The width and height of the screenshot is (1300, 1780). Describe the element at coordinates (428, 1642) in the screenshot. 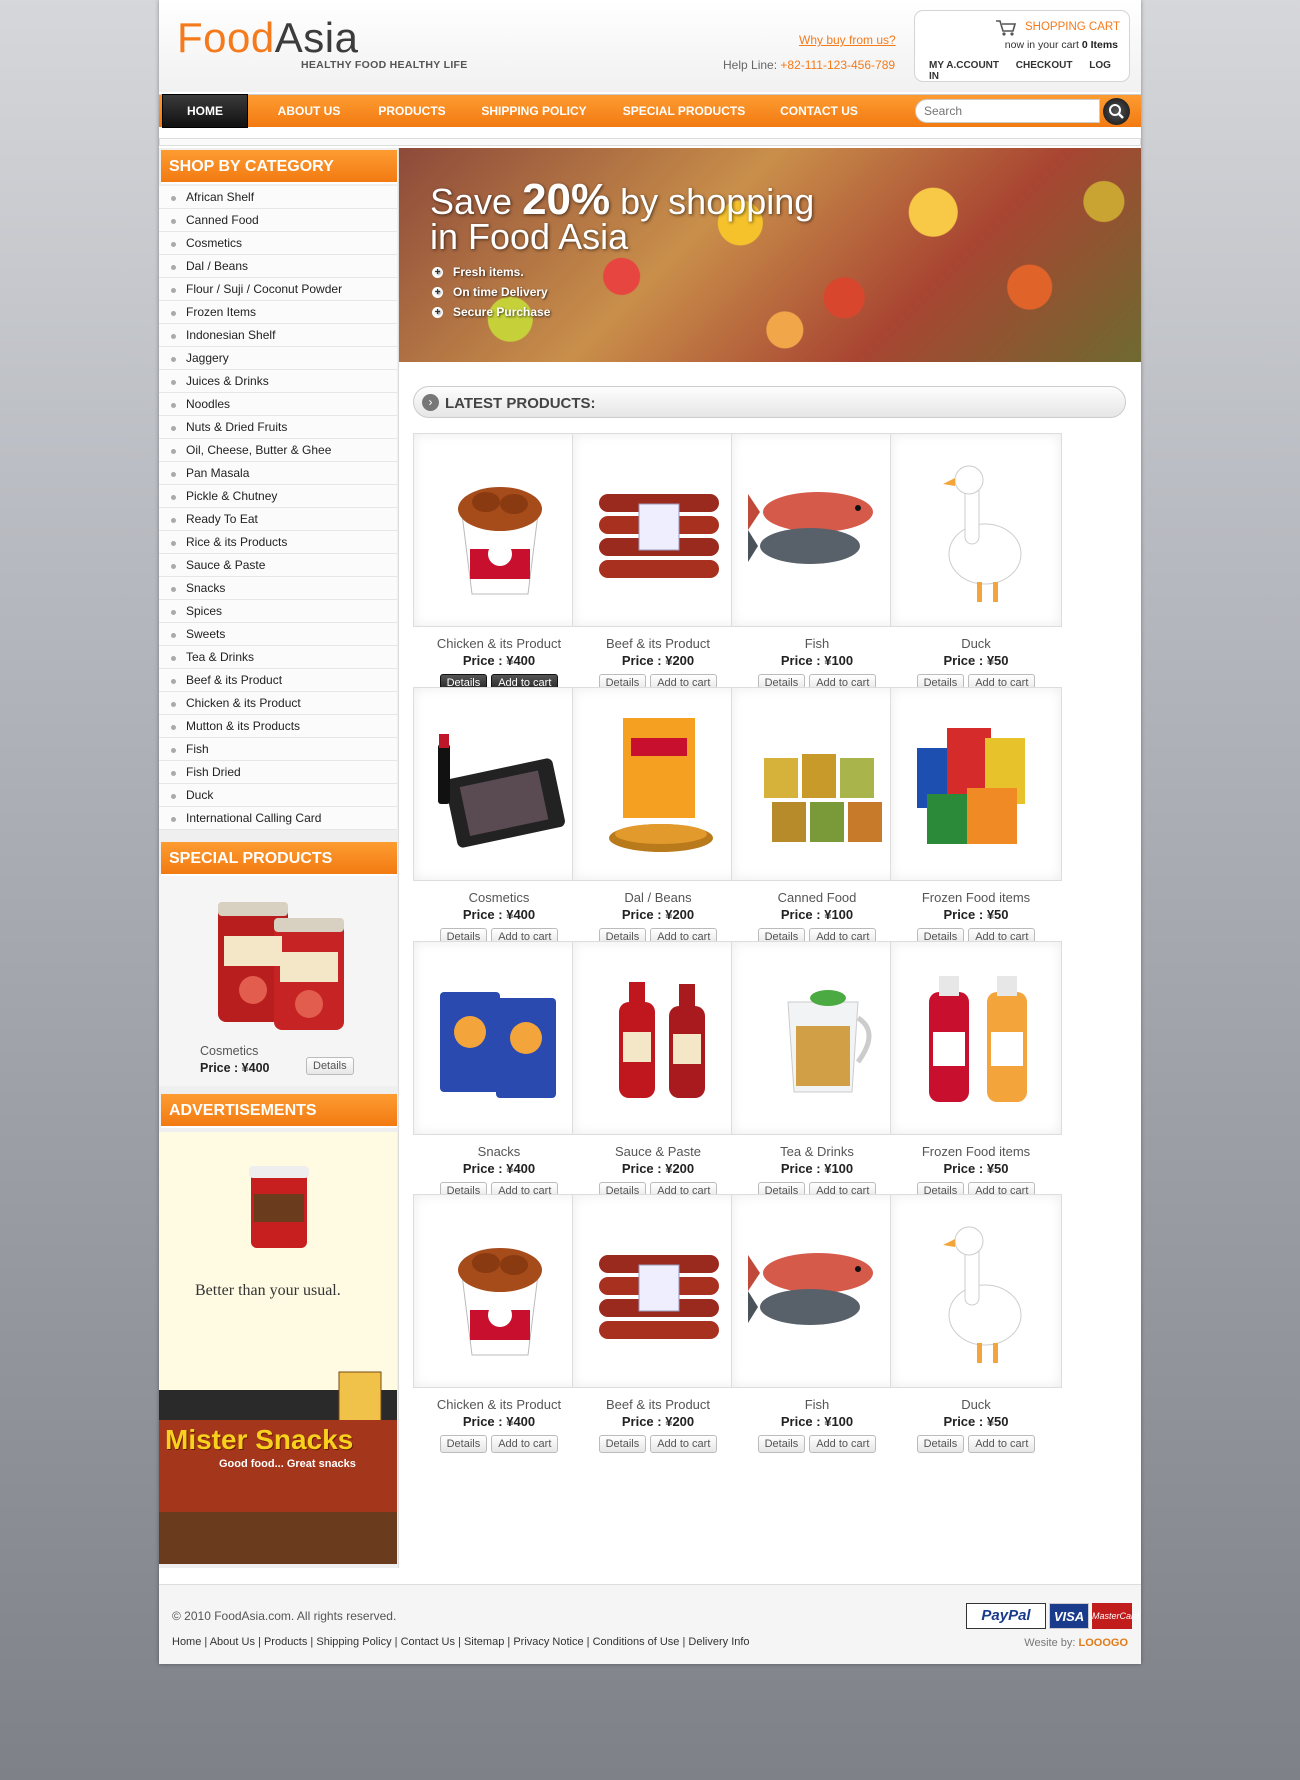

I see `footer-link: Contact Us` at that location.